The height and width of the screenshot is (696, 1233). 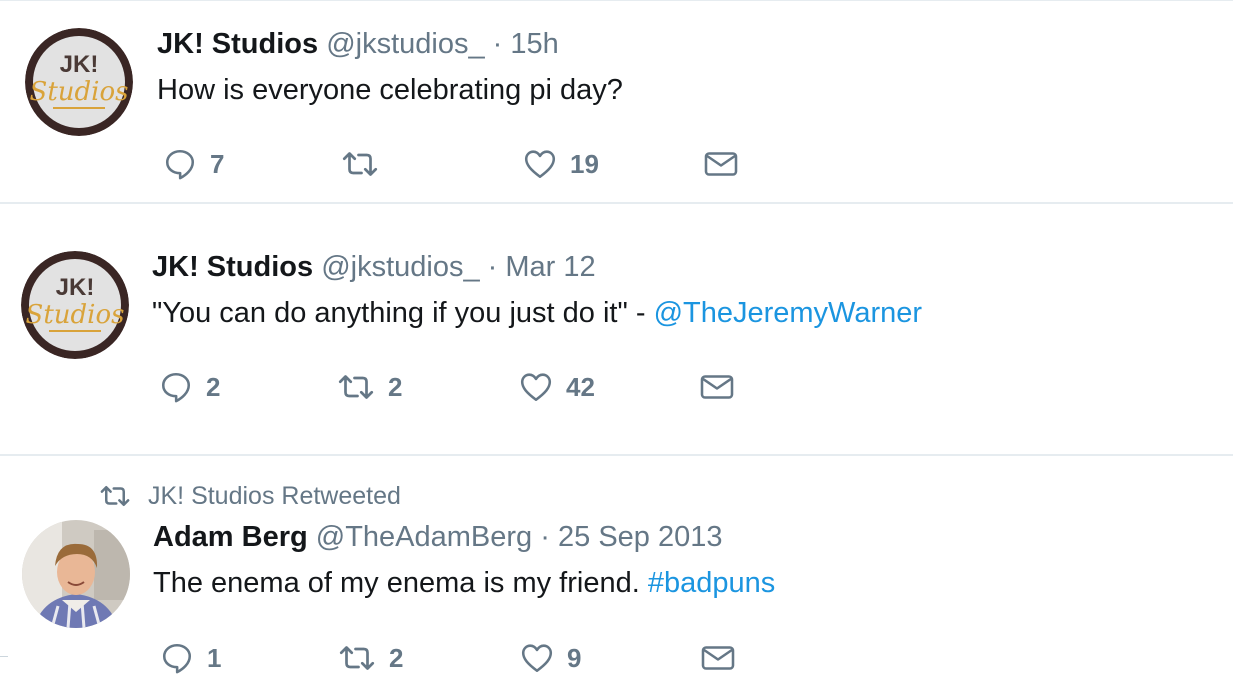 I want to click on like-count: 9, so click(x=574, y=657).